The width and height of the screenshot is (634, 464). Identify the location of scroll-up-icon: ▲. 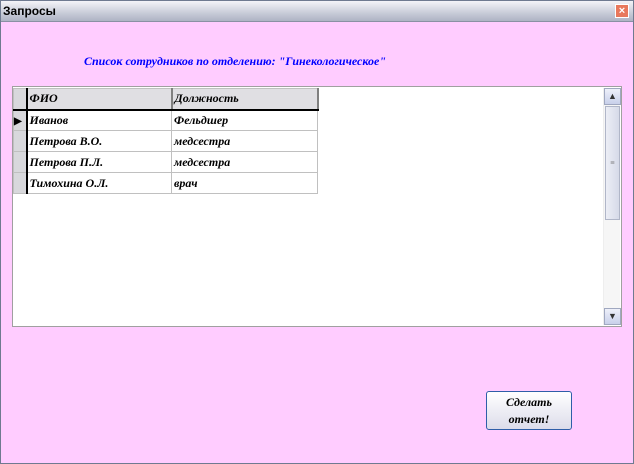
(612, 96).